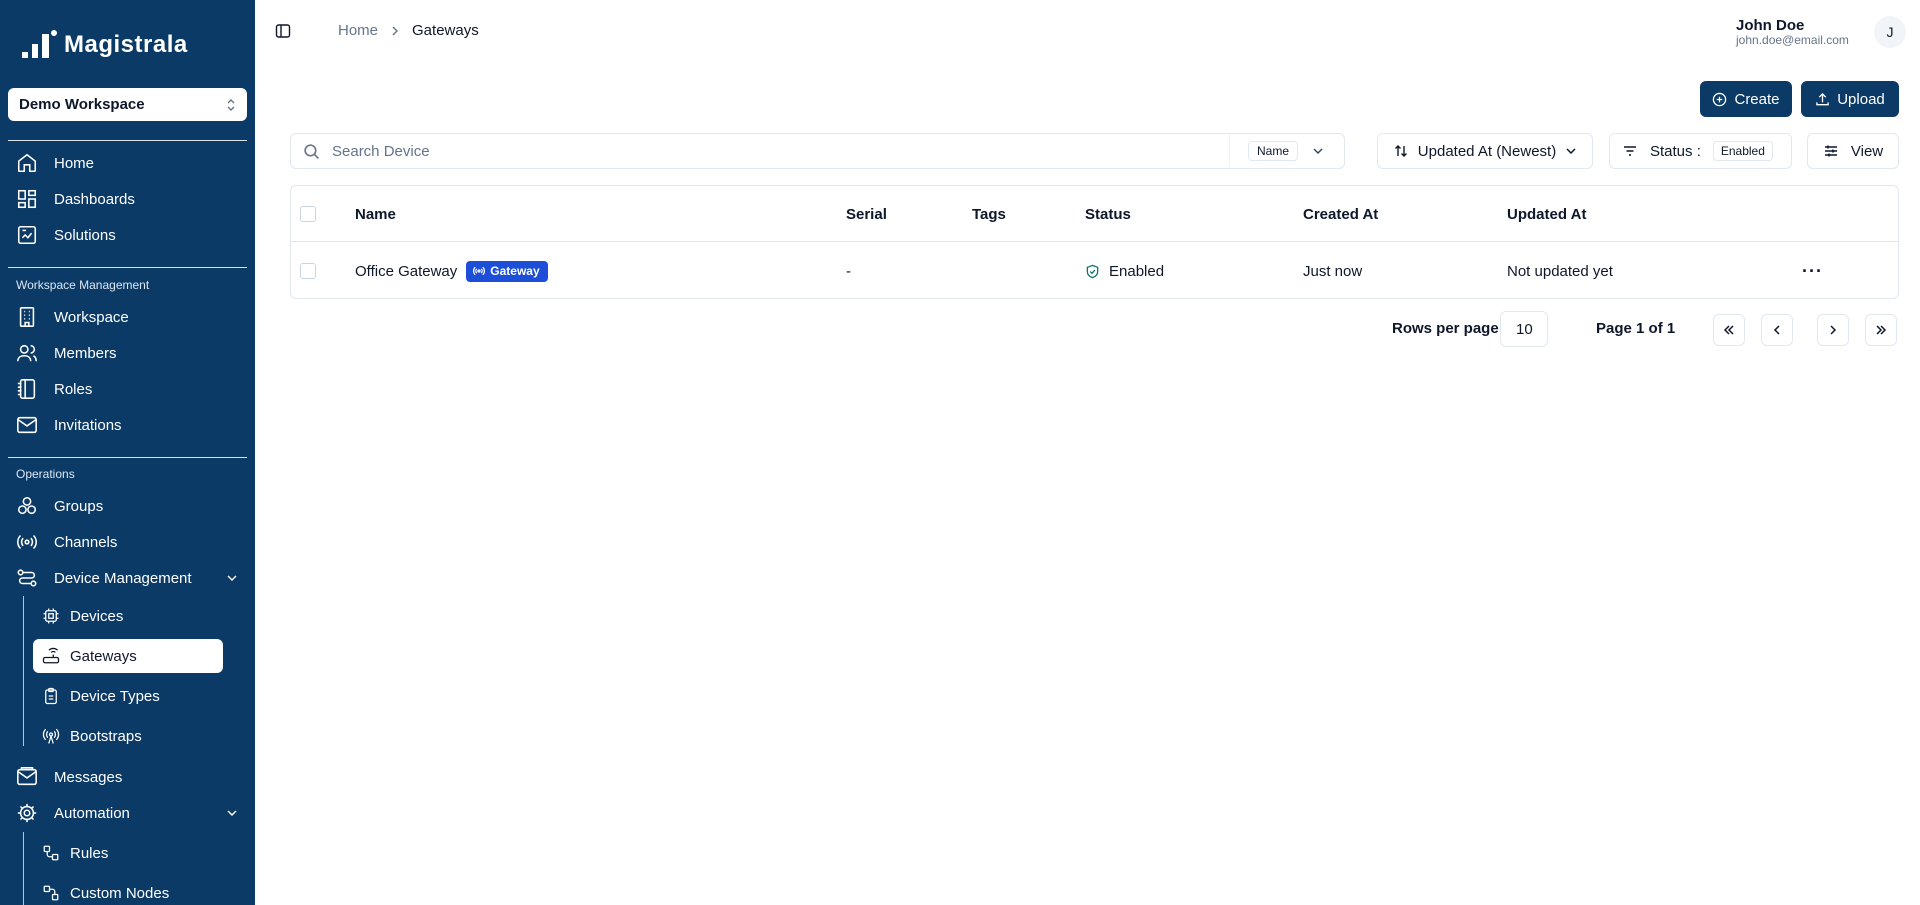 Image resolution: width=1920 pixels, height=905 pixels. Describe the element at coordinates (1861, 99) in the screenshot. I see `upload-button-label: Upload` at that location.